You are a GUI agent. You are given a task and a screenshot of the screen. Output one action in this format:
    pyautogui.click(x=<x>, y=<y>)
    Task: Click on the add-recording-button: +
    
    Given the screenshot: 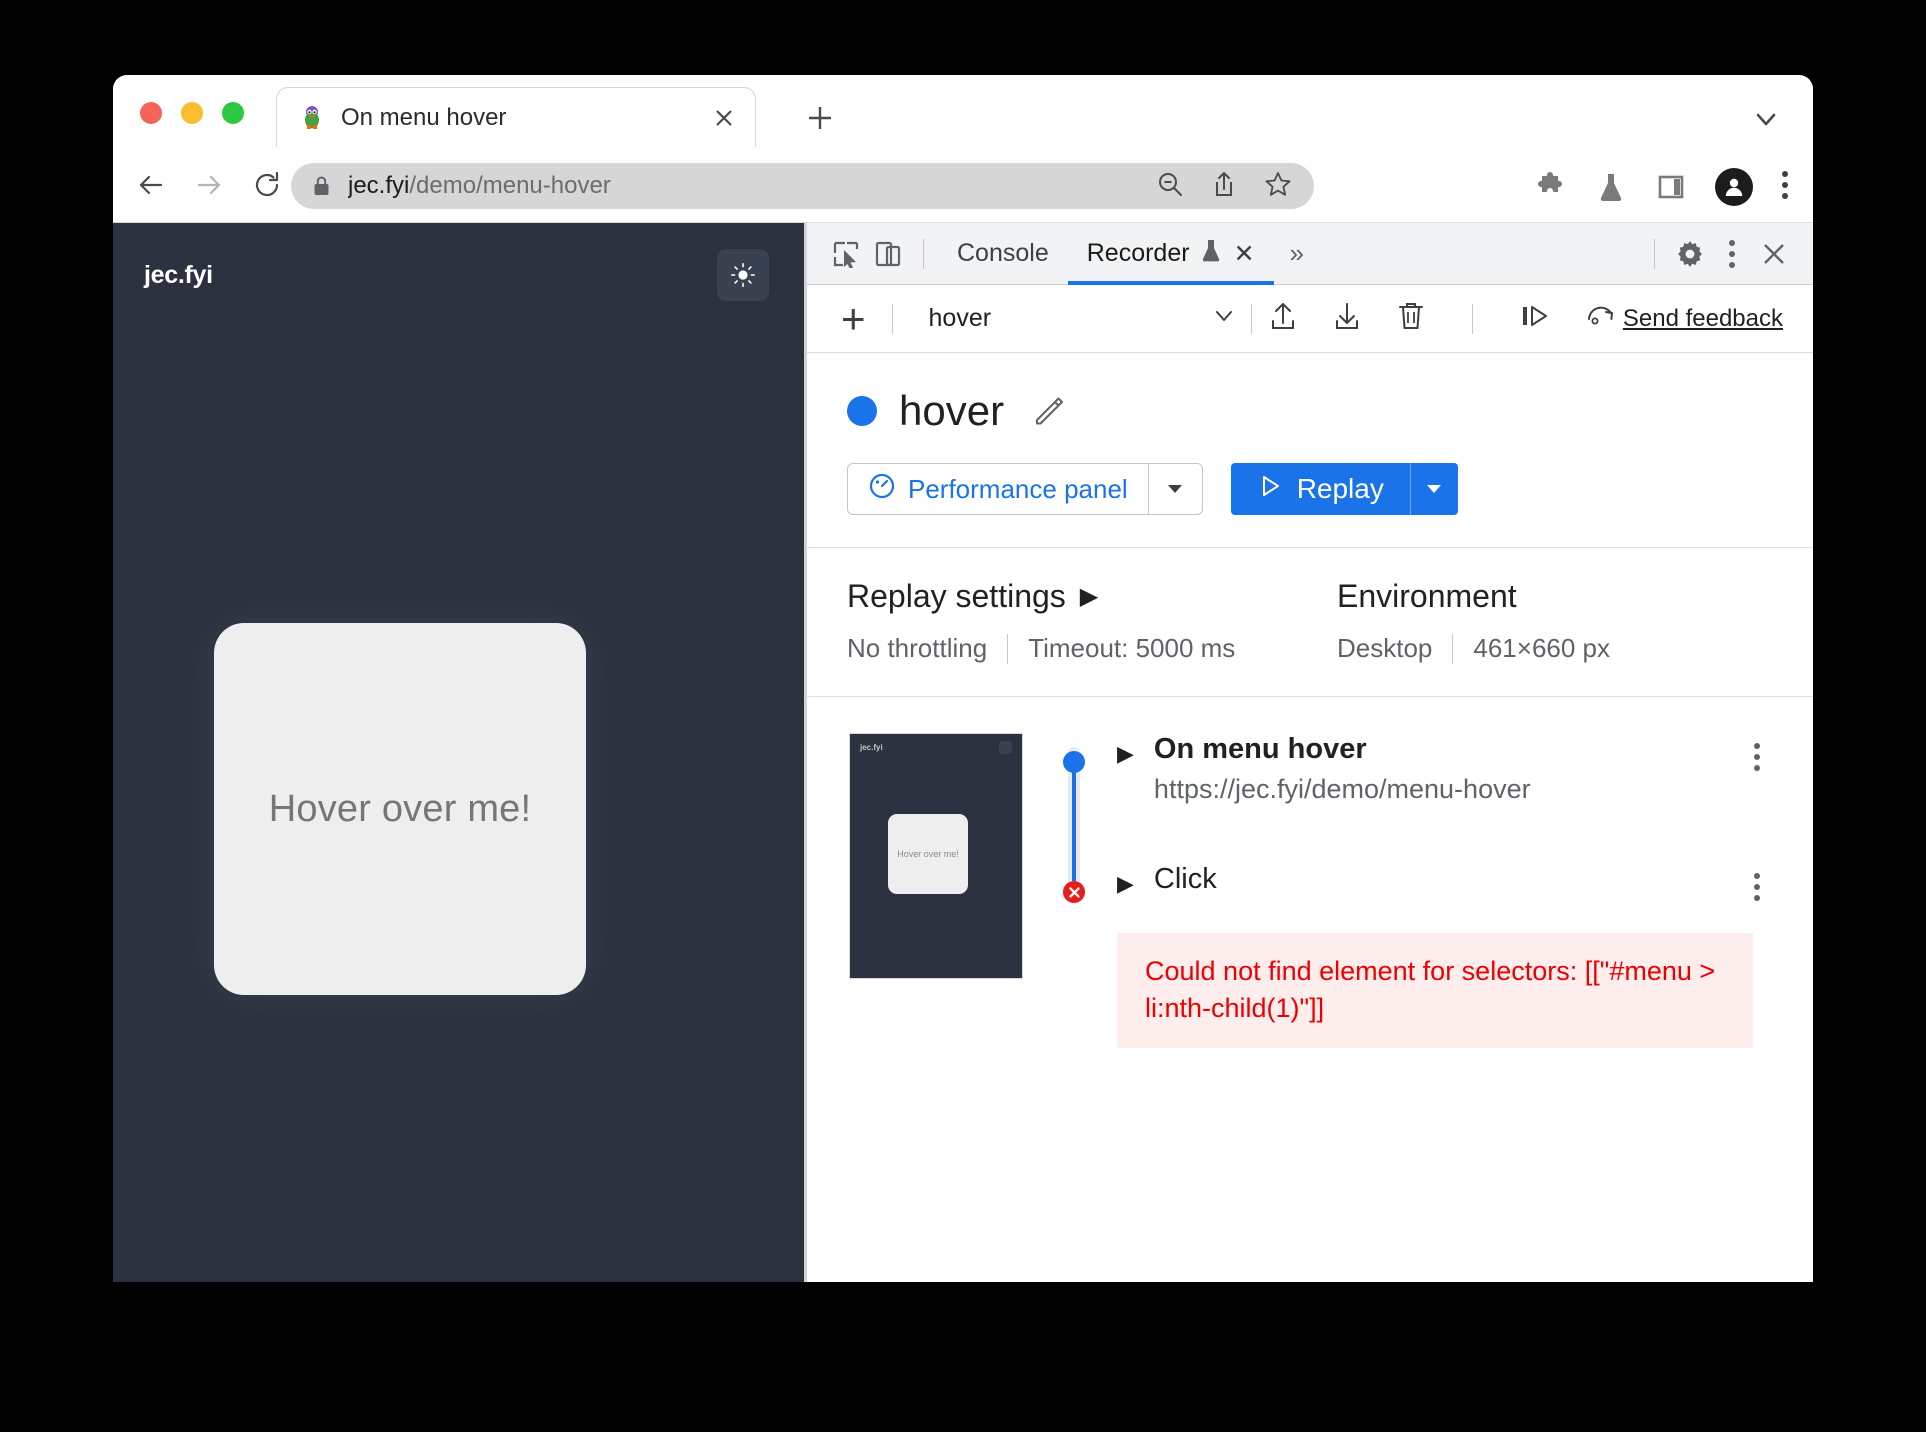 What is the action you would take?
    pyautogui.click(x=853, y=318)
    